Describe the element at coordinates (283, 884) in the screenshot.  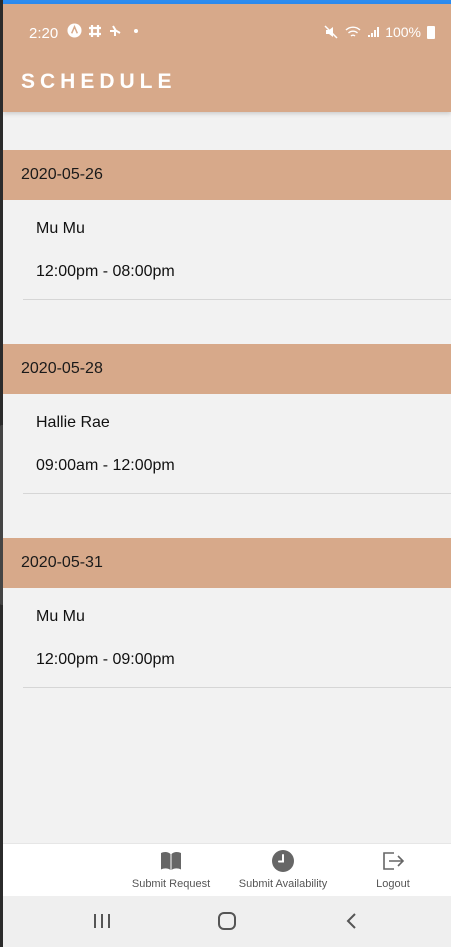
I see `submit-availability-label: Submit Availability` at that location.